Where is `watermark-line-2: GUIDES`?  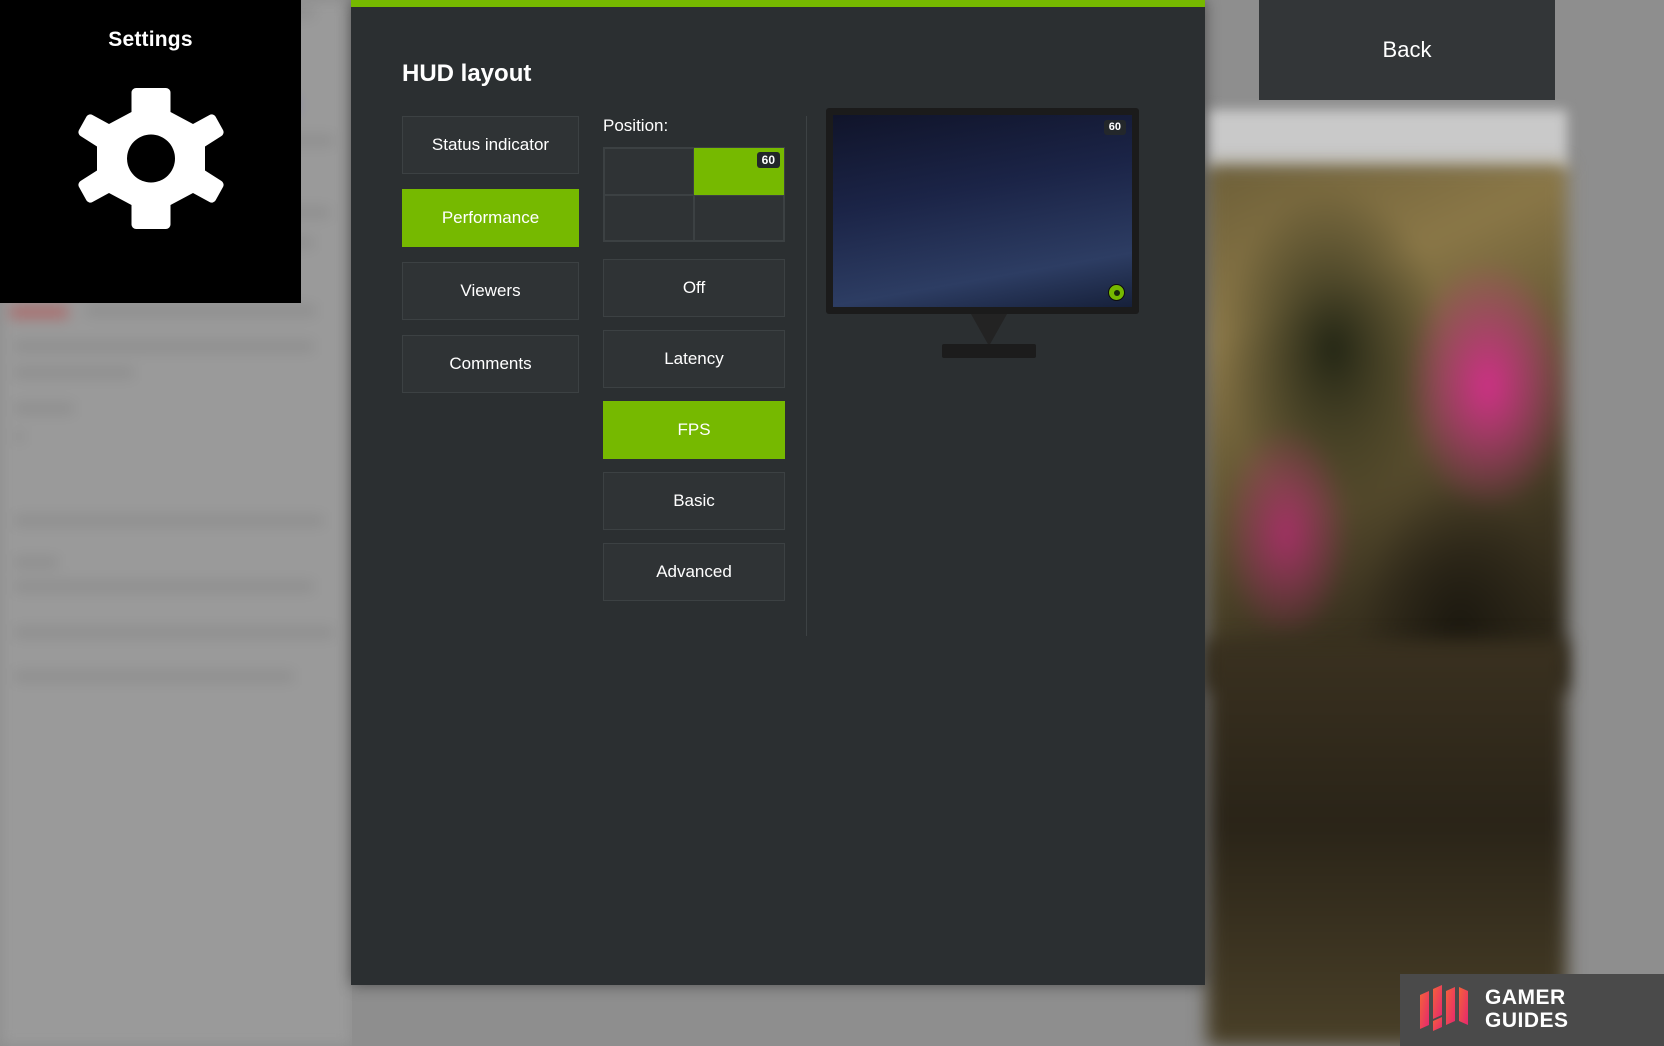
watermark-line-2: GUIDES is located at coordinates (1527, 1020).